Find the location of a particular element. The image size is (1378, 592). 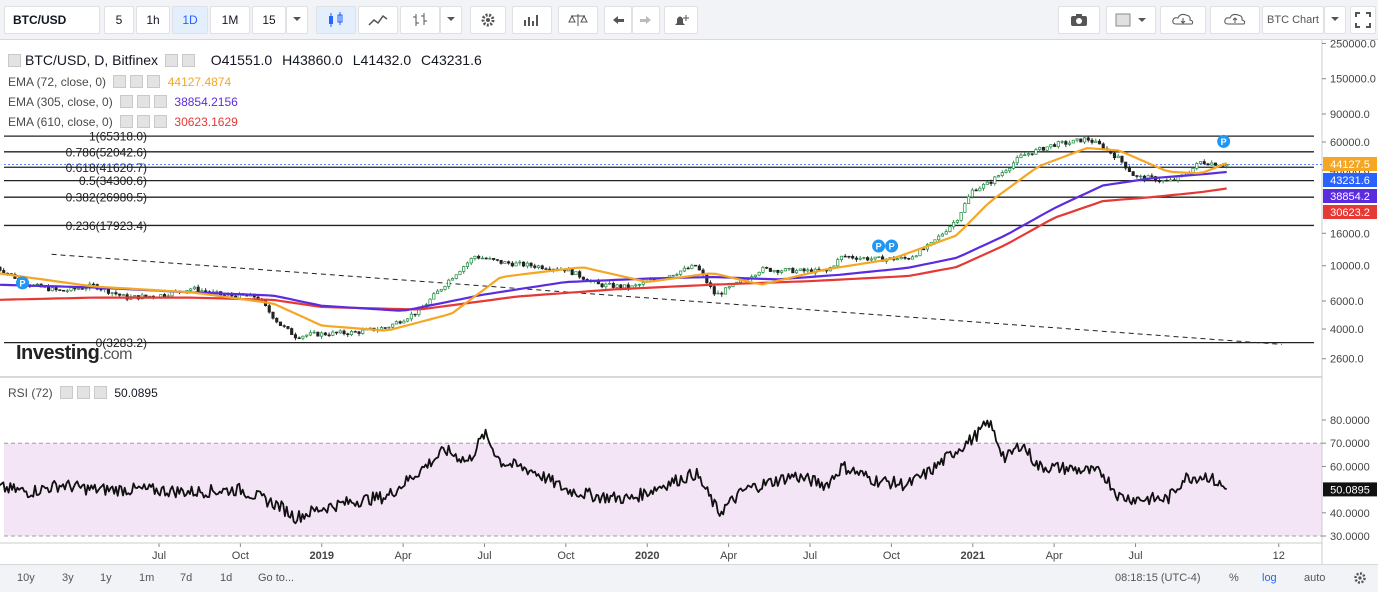

y-tick-label: 2600.0 is located at coordinates (1347, 360).